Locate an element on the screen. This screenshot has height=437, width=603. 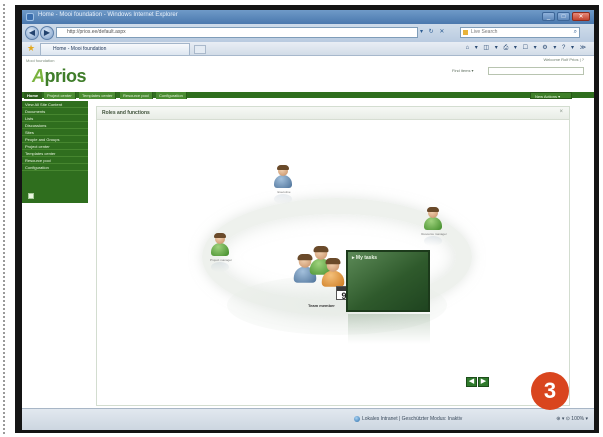
nav-item-sites: Sites is located at coordinates (55, 132).